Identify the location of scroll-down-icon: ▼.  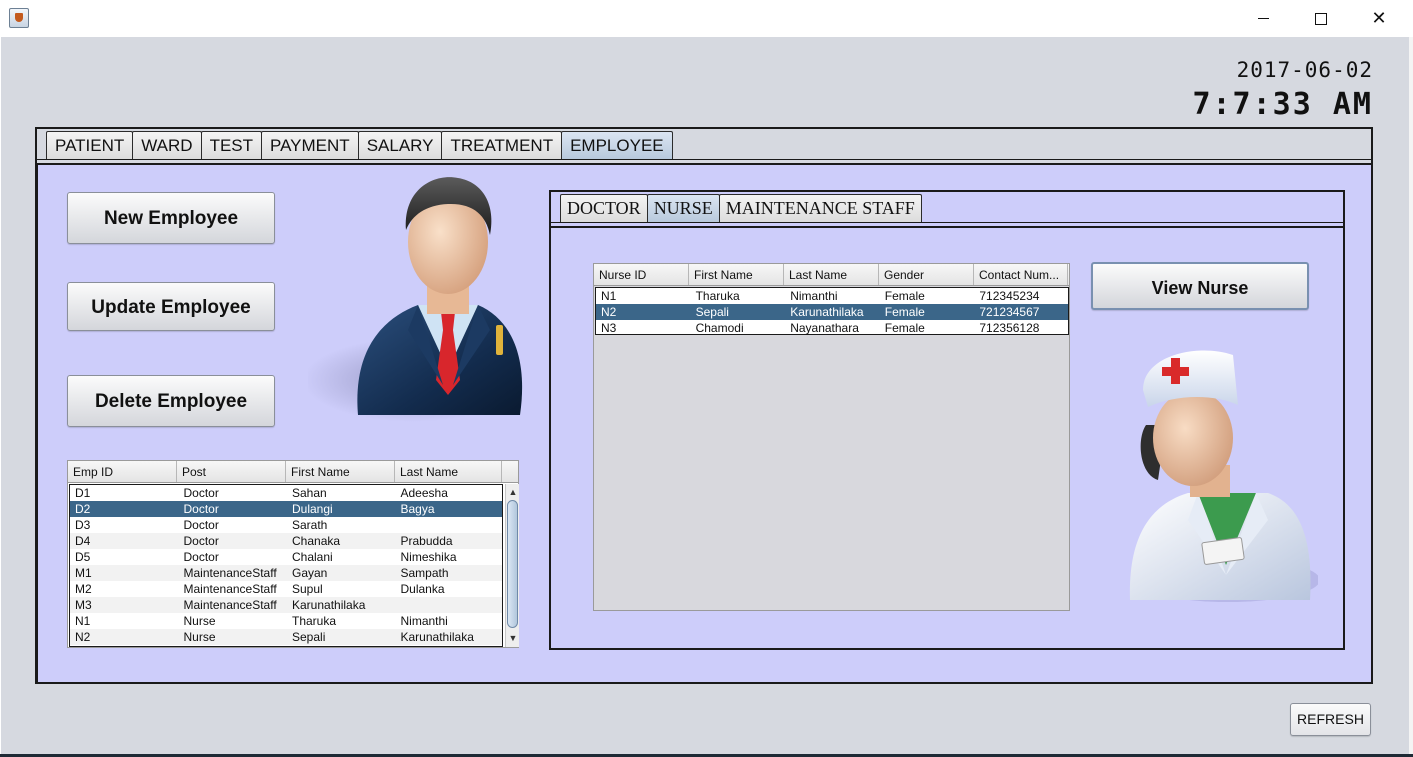
(513, 638).